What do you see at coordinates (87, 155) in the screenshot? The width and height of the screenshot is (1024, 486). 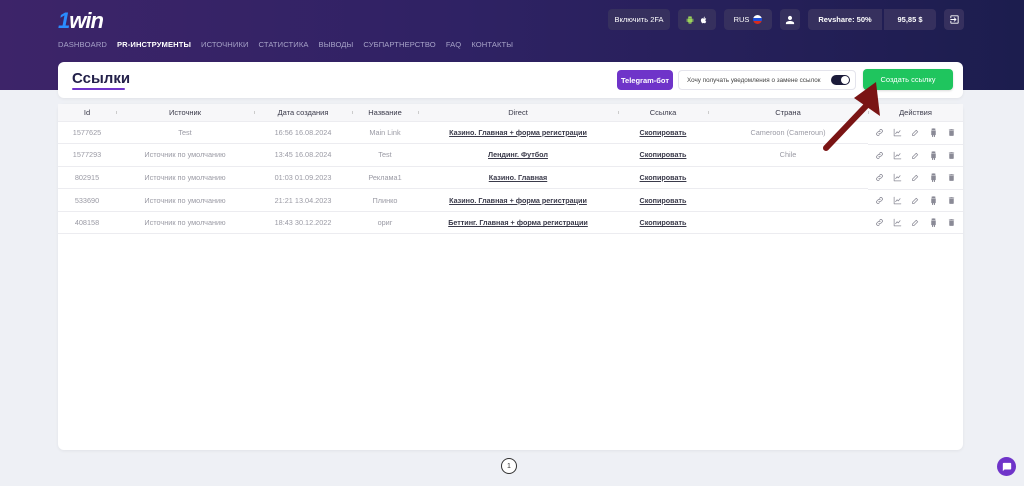 I see `cell-id: 1577293` at bounding box center [87, 155].